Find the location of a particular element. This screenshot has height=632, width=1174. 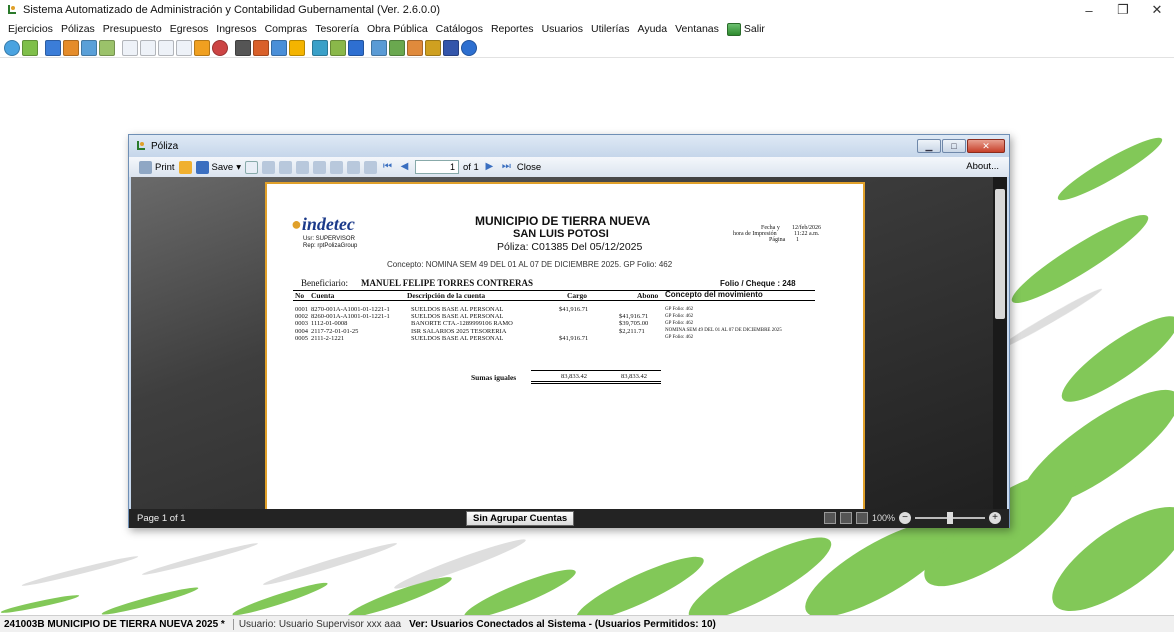

row-no: 0005 is located at coordinates (301, 338).